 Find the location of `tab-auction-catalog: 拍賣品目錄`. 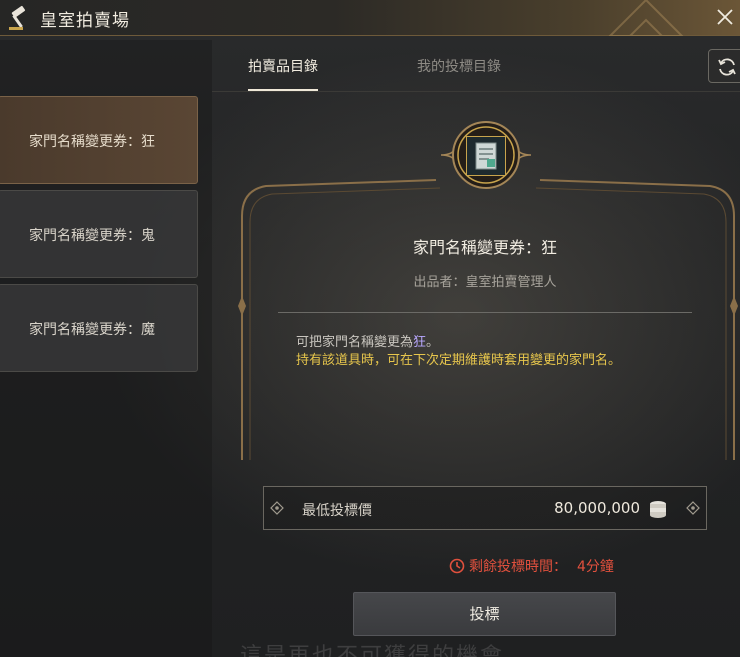

tab-auction-catalog: 拍賣品目錄 is located at coordinates (283, 73).